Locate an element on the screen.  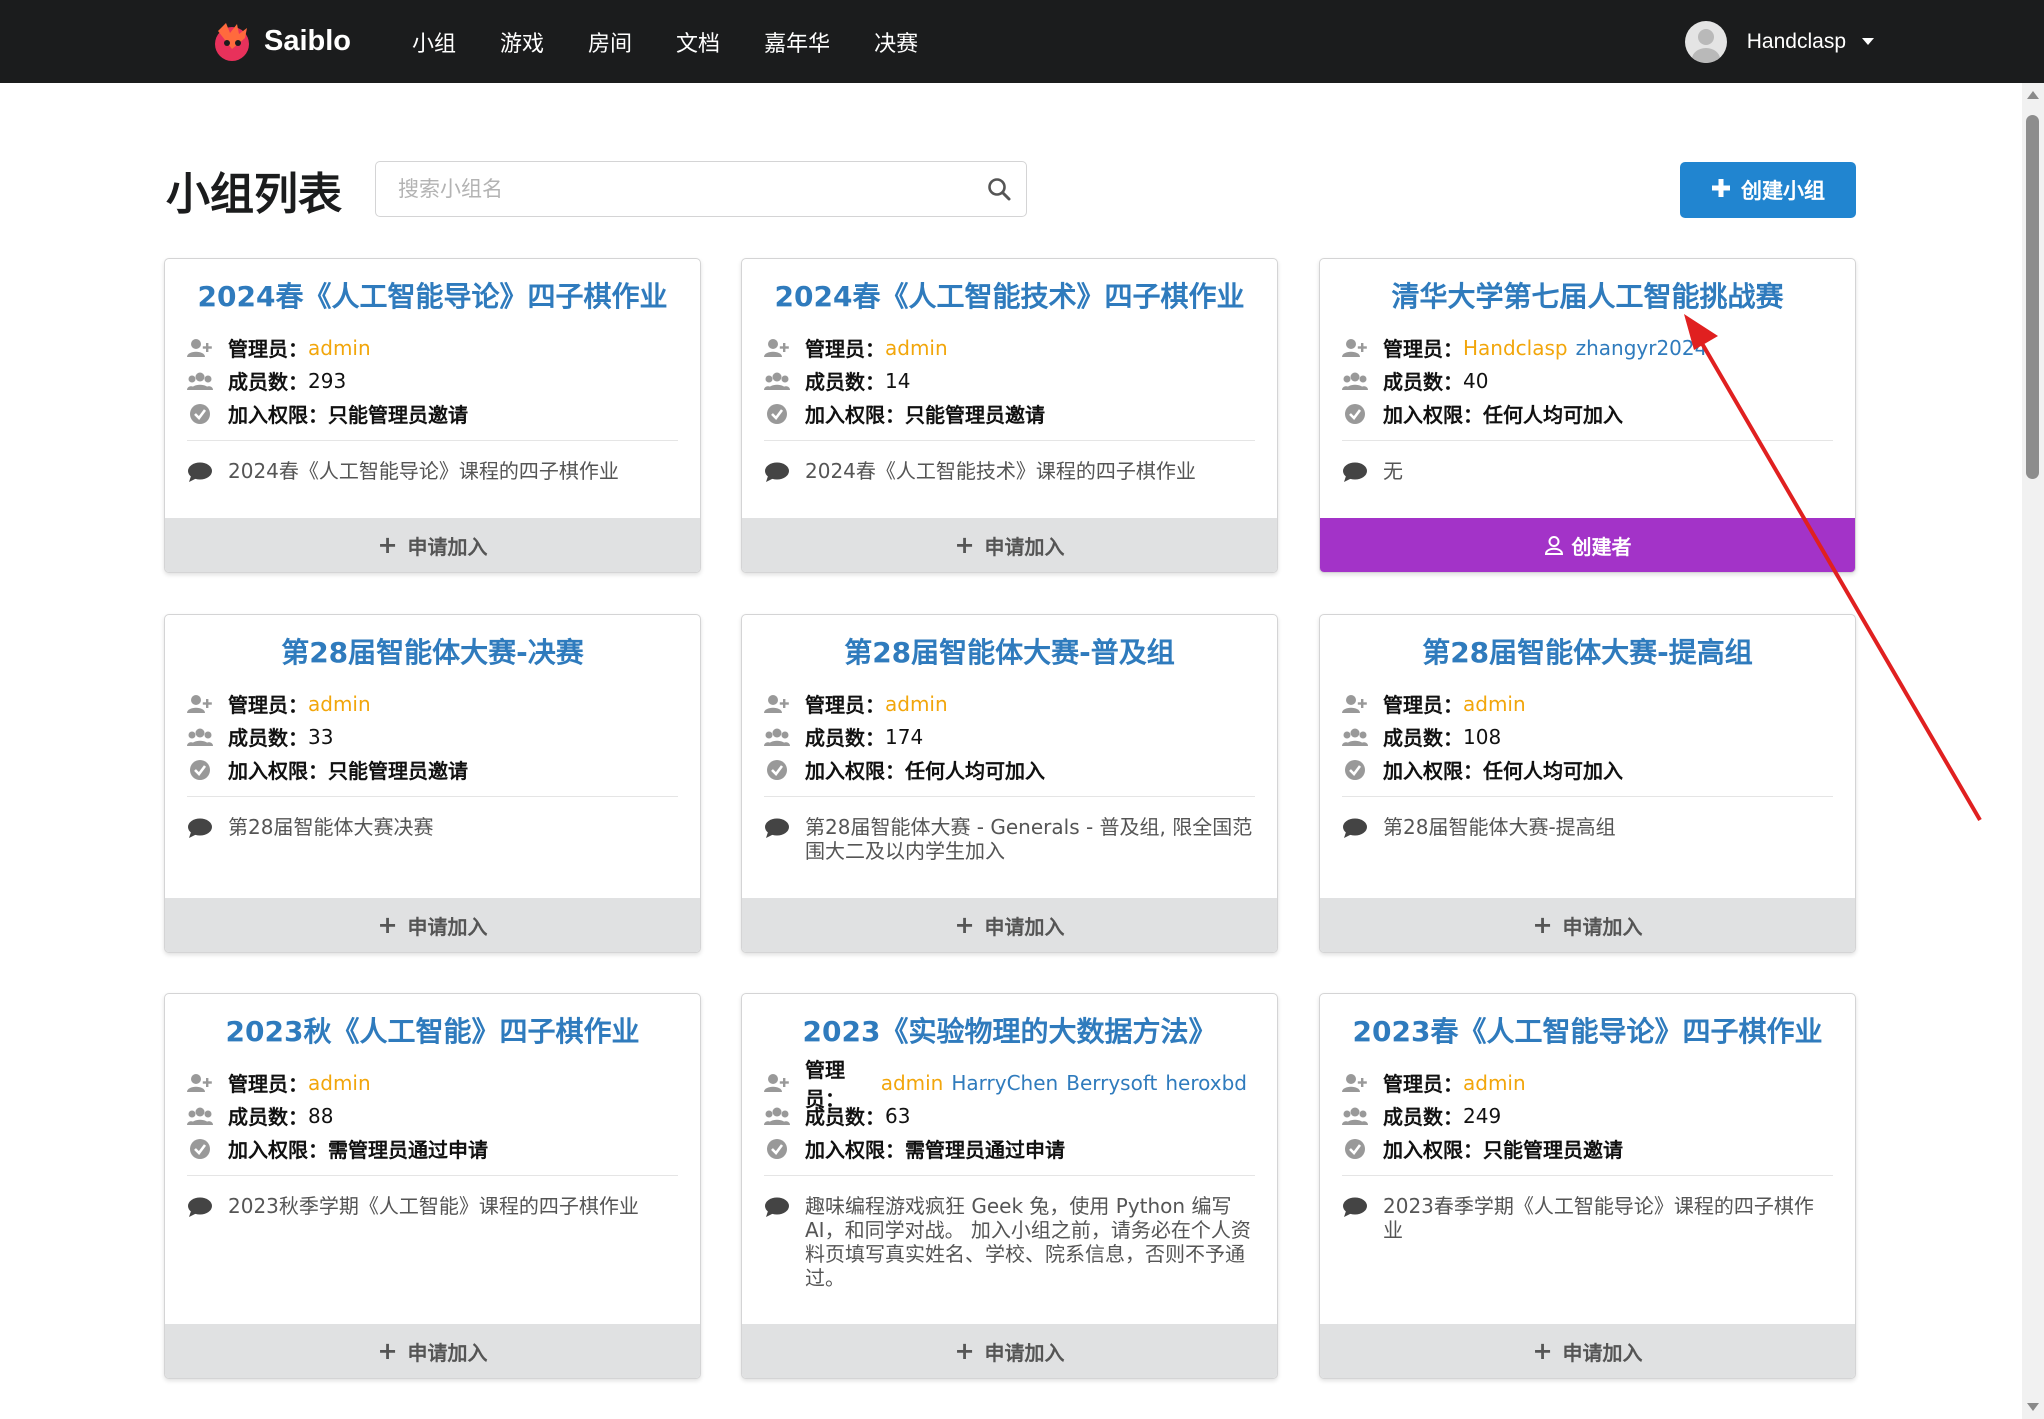
admin-name: HarryChen is located at coordinates (1004, 1083).